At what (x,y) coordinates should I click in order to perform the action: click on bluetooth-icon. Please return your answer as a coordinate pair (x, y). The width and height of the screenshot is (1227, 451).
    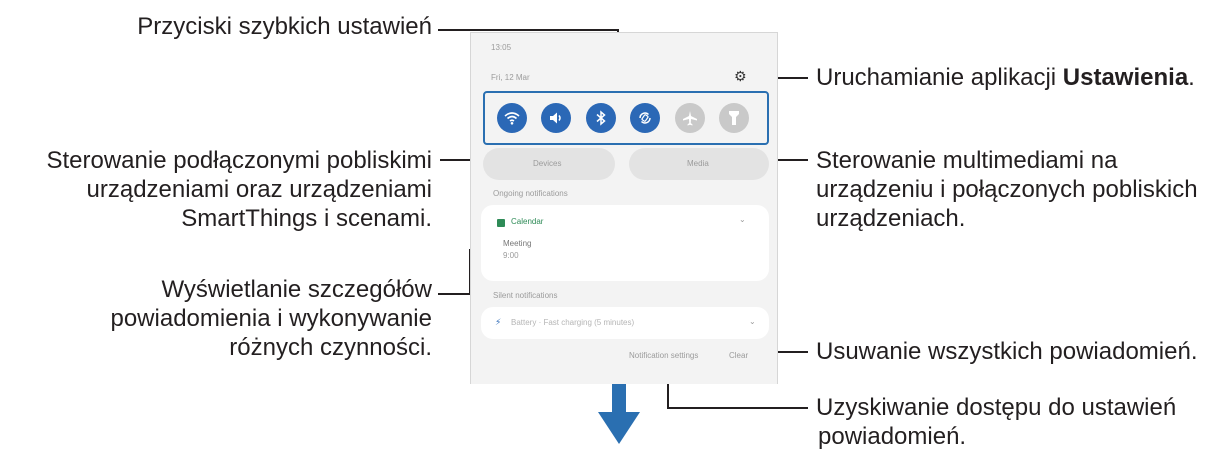
    Looking at the image, I should click on (601, 118).